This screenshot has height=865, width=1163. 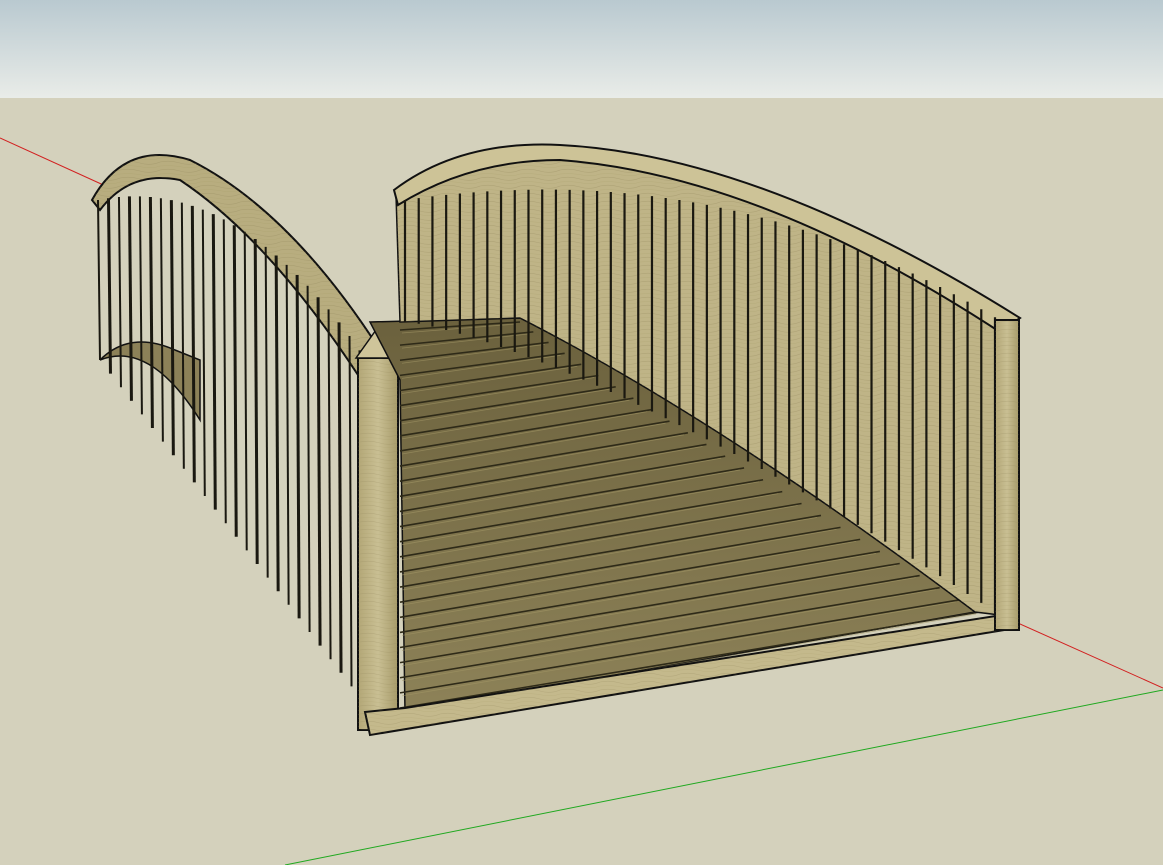 I want to click on left-front-post-grain, so click(x=378, y=544).